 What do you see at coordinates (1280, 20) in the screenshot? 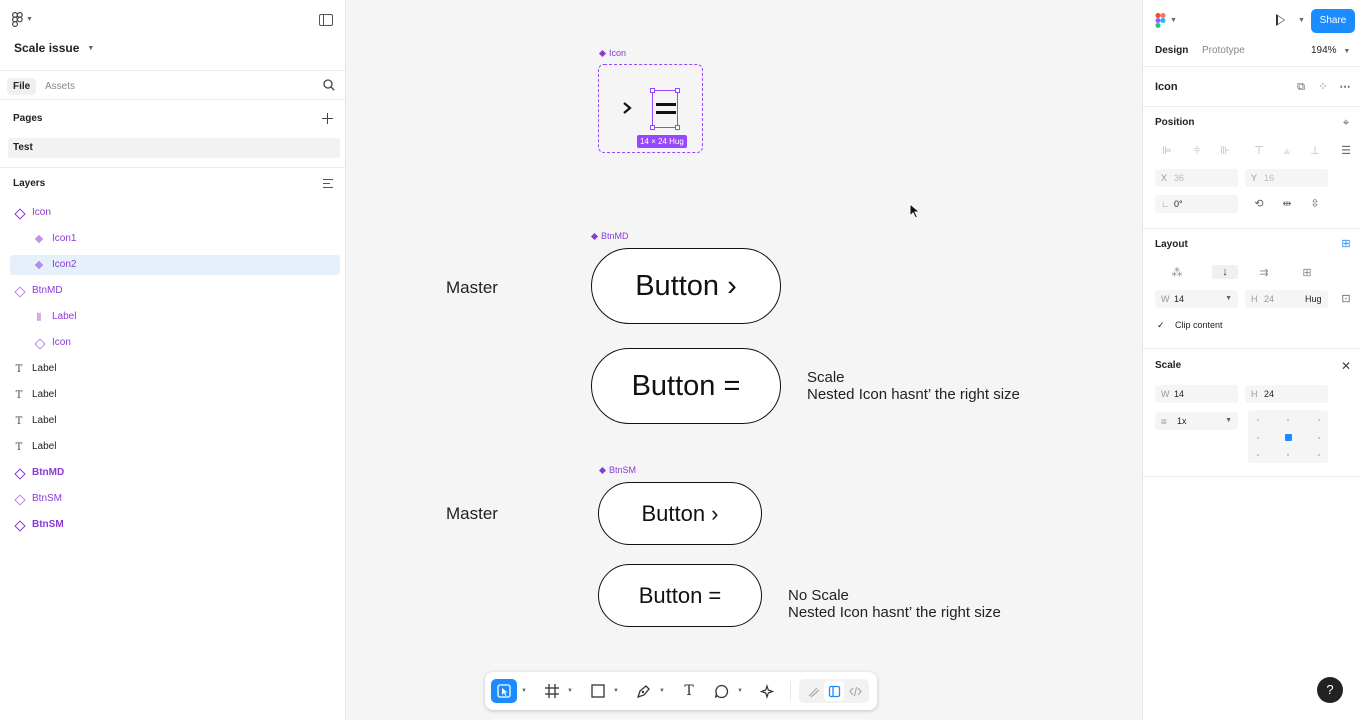
I see `present-play-icon` at bounding box center [1280, 20].